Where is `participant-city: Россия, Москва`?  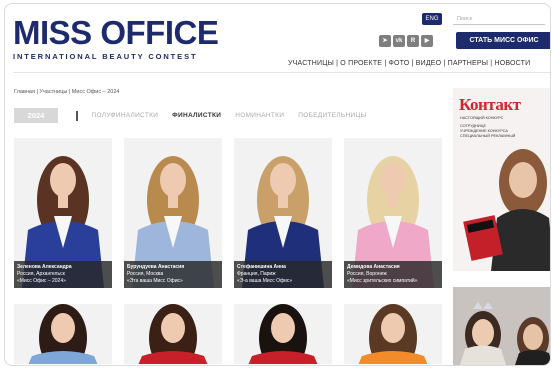
participant-city: Россия, Москва is located at coordinates (145, 274).